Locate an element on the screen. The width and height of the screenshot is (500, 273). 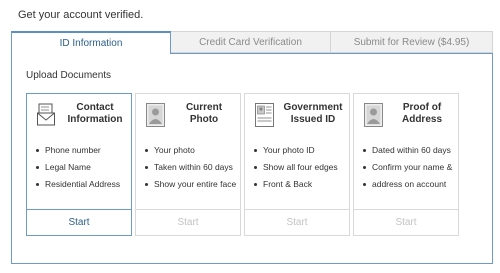
panel-divider is located at coordinates (332, 53).